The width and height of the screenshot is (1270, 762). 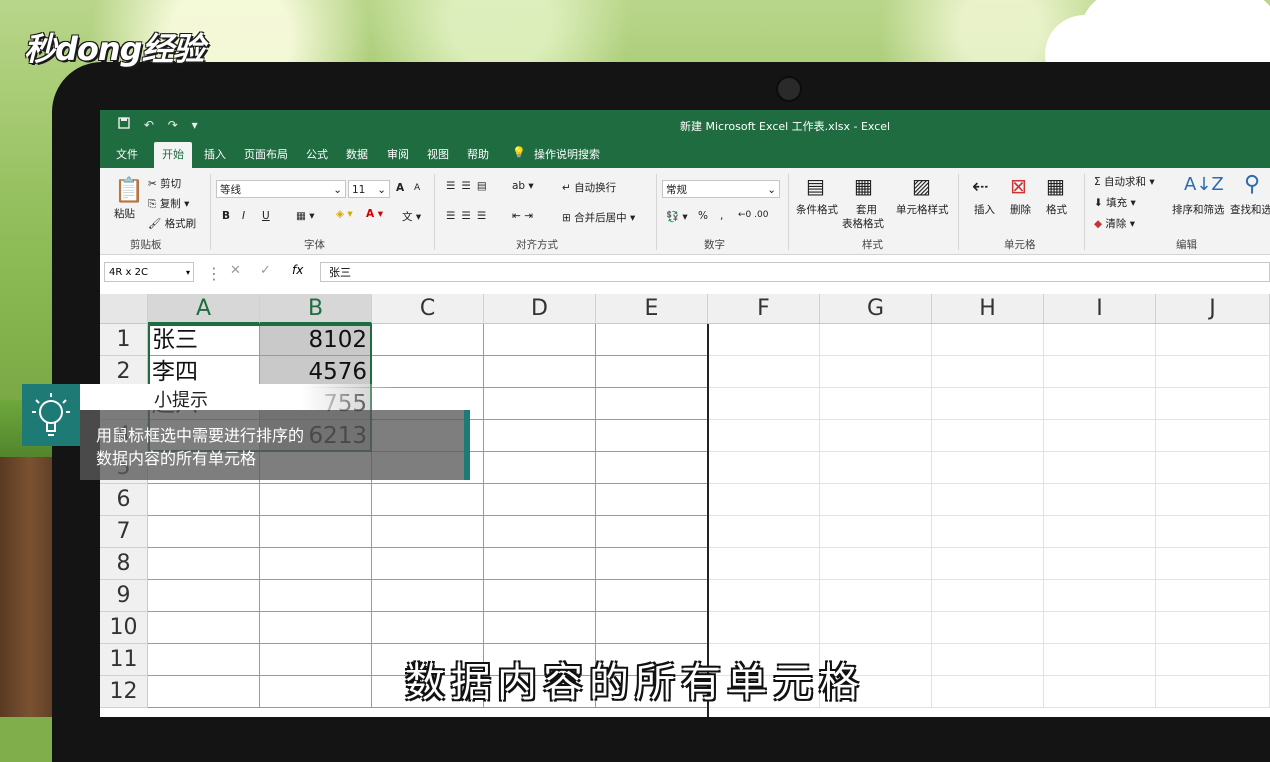 I want to click on cell-e2, so click(x=652, y=372).